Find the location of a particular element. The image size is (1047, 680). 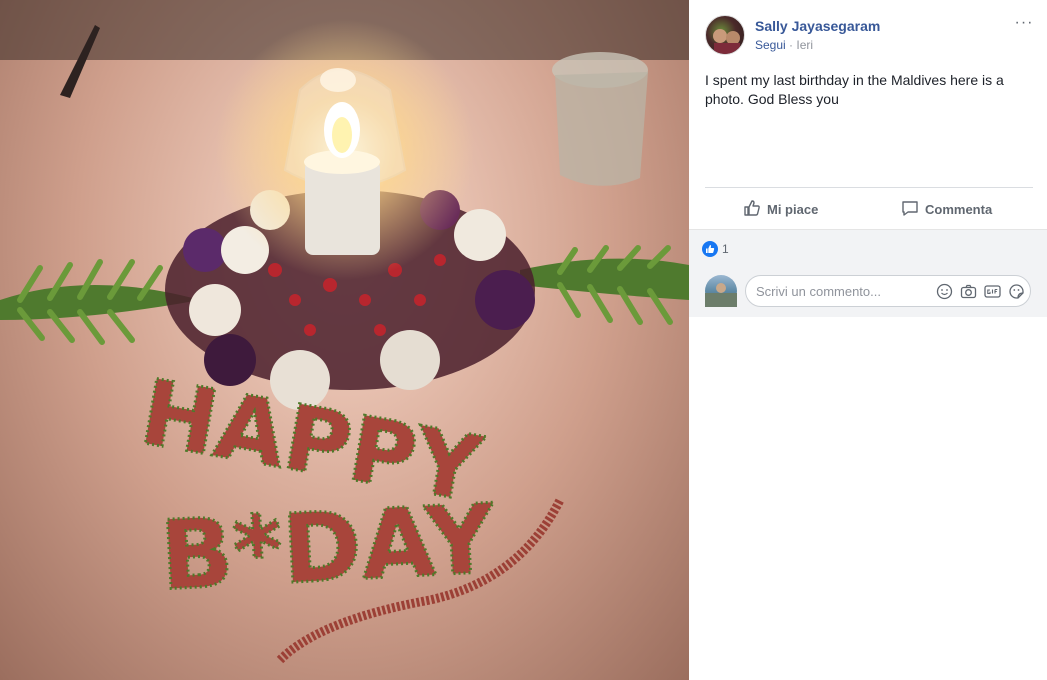

sticker-icon is located at coordinates (1016, 291).